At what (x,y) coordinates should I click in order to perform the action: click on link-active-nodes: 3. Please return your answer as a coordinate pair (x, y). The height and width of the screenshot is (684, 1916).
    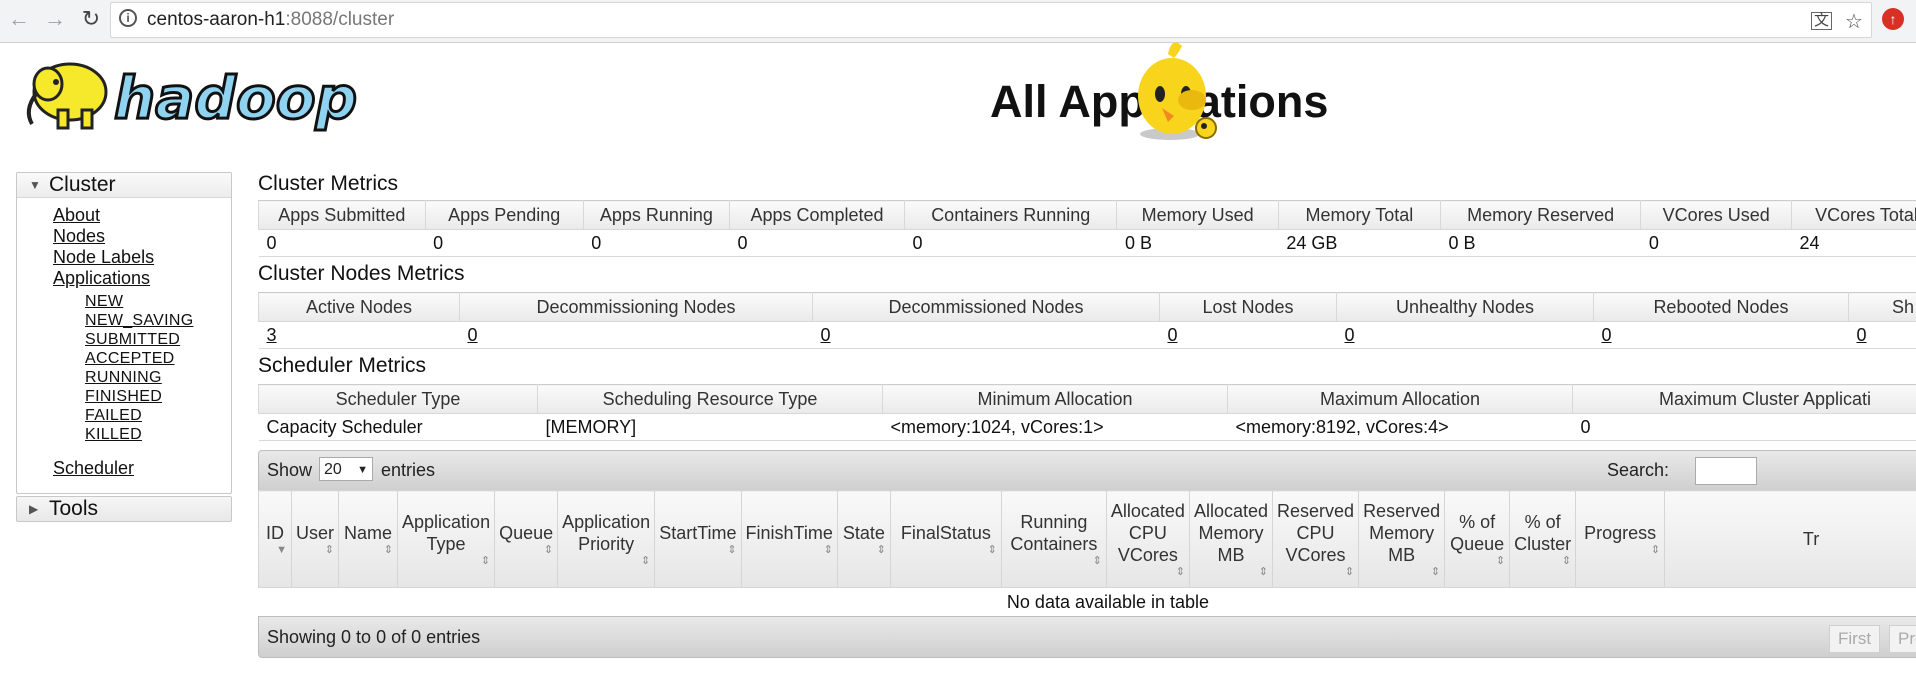
    Looking at the image, I should click on (272, 335).